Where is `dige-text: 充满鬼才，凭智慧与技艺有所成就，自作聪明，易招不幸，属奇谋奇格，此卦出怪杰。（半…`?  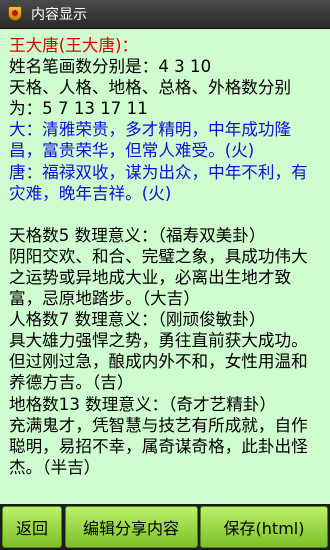 dige-text: 充满鬼才，凭智慧与技艺有所成就，自作聪明，易招不幸，属奇谋奇格，此卦出怪杰。（半… is located at coordinates (158, 446).